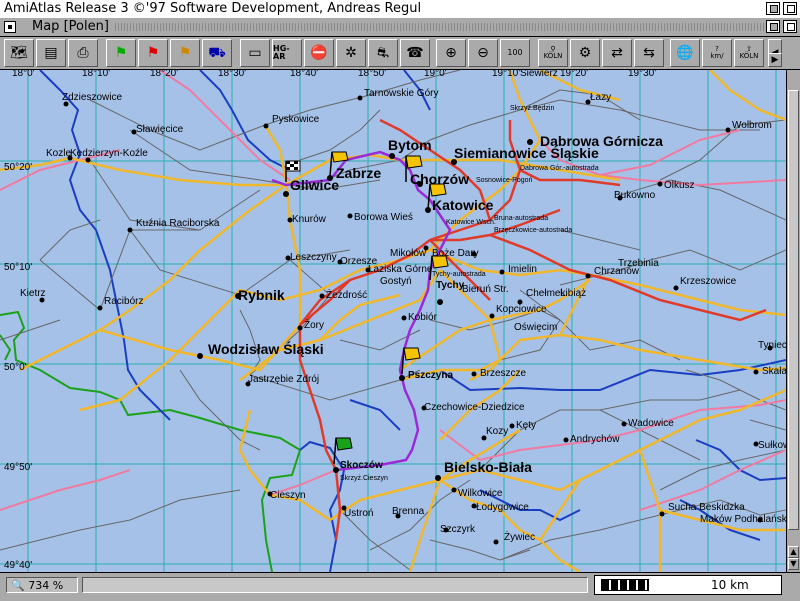 Image resolution: width=800 pixels, height=601 pixels. Describe the element at coordinates (463, 205) in the screenshot. I see `city-label-major: Katowice` at that location.